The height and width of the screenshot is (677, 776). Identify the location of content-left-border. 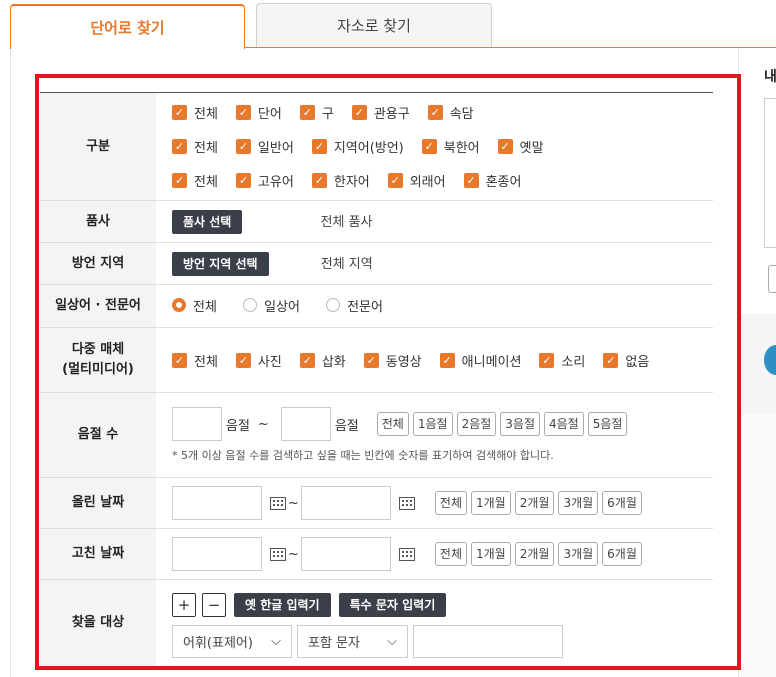
(10, 362).